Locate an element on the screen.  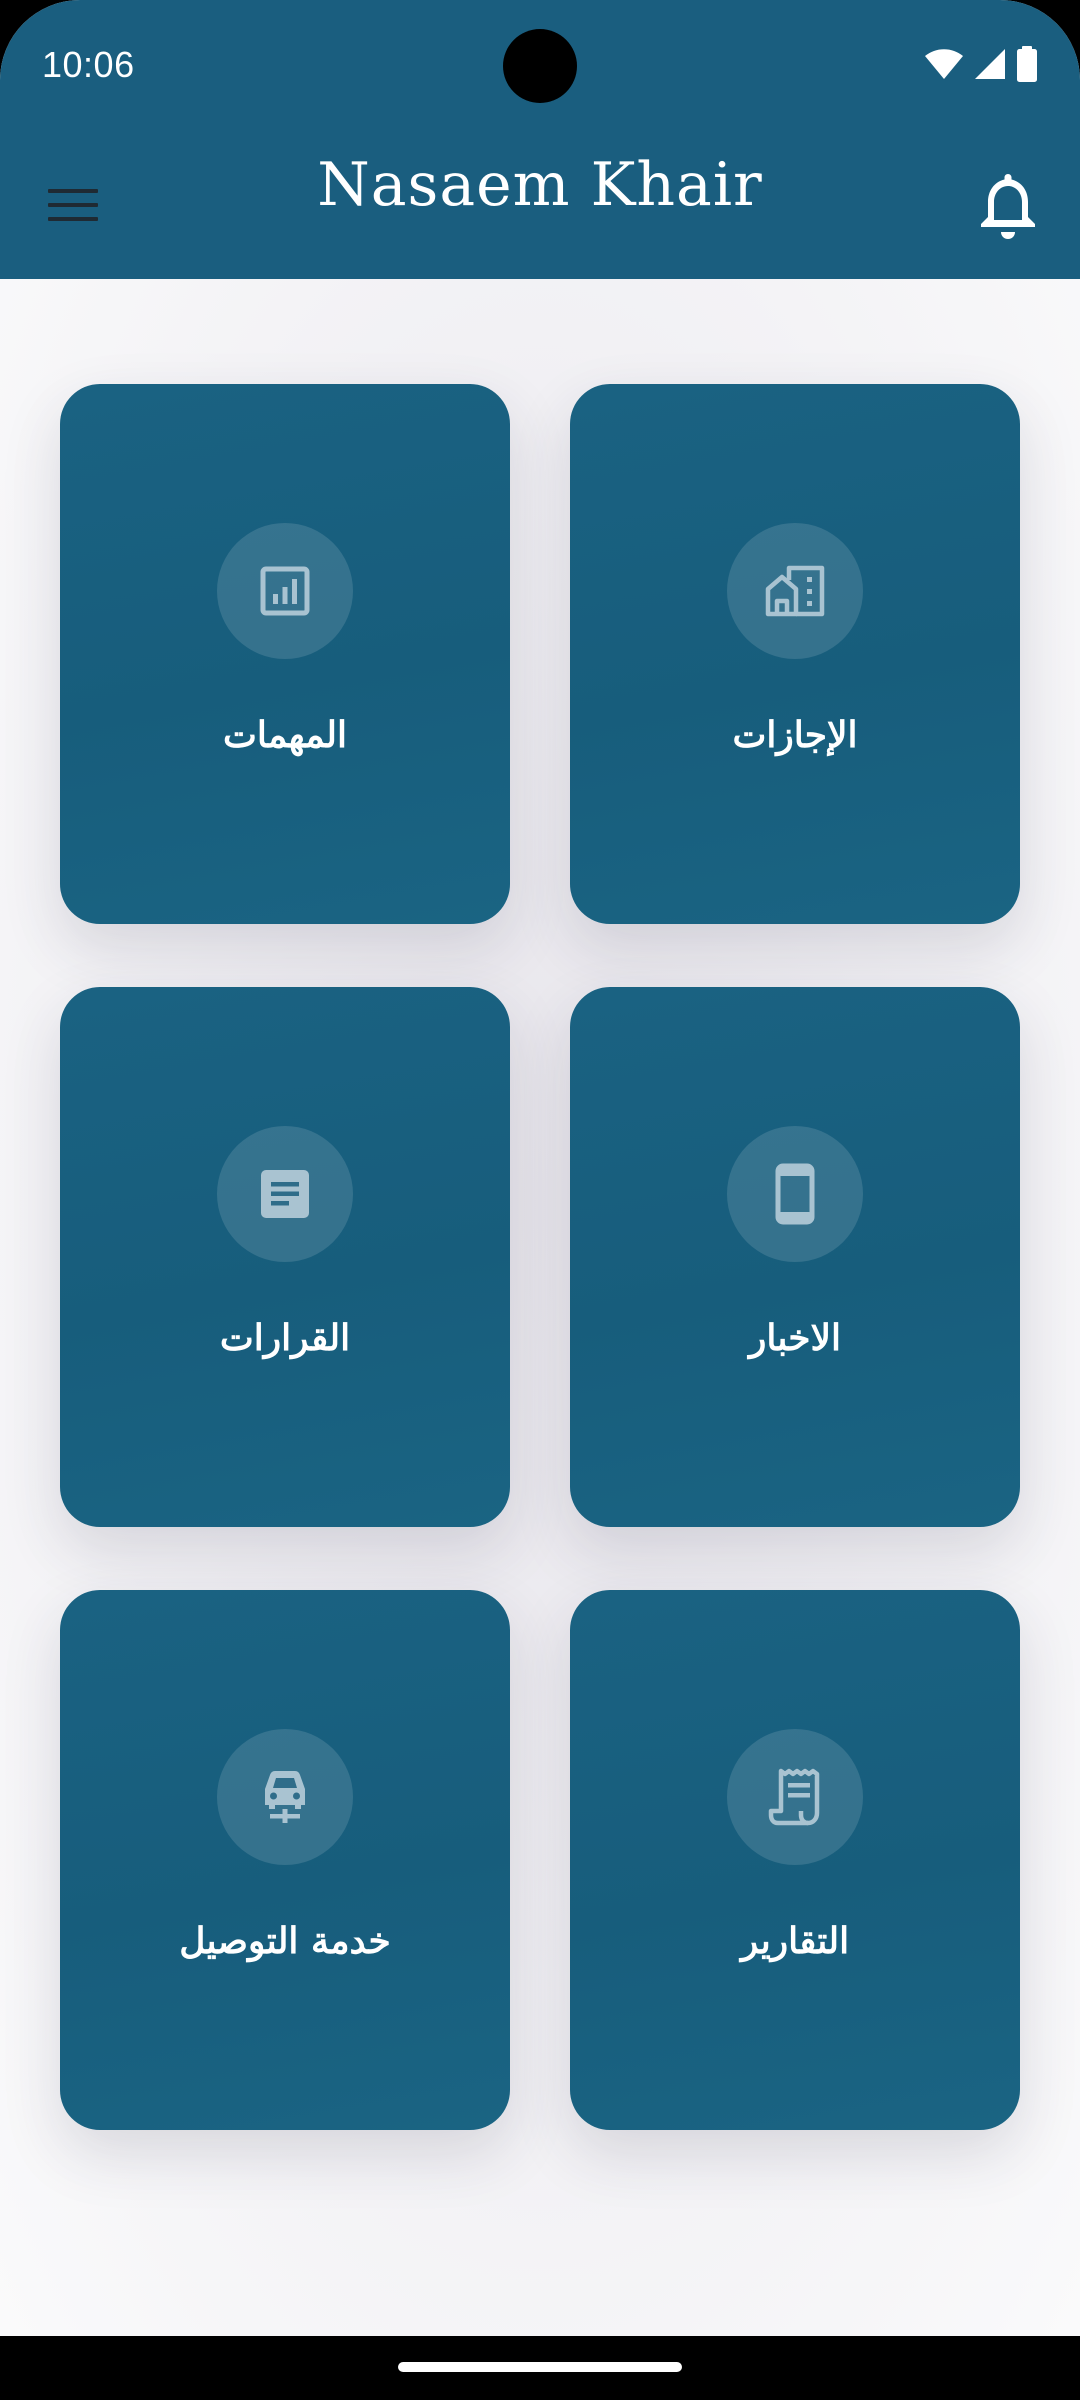
cellular-signal-icon is located at coordinates (990, 64).